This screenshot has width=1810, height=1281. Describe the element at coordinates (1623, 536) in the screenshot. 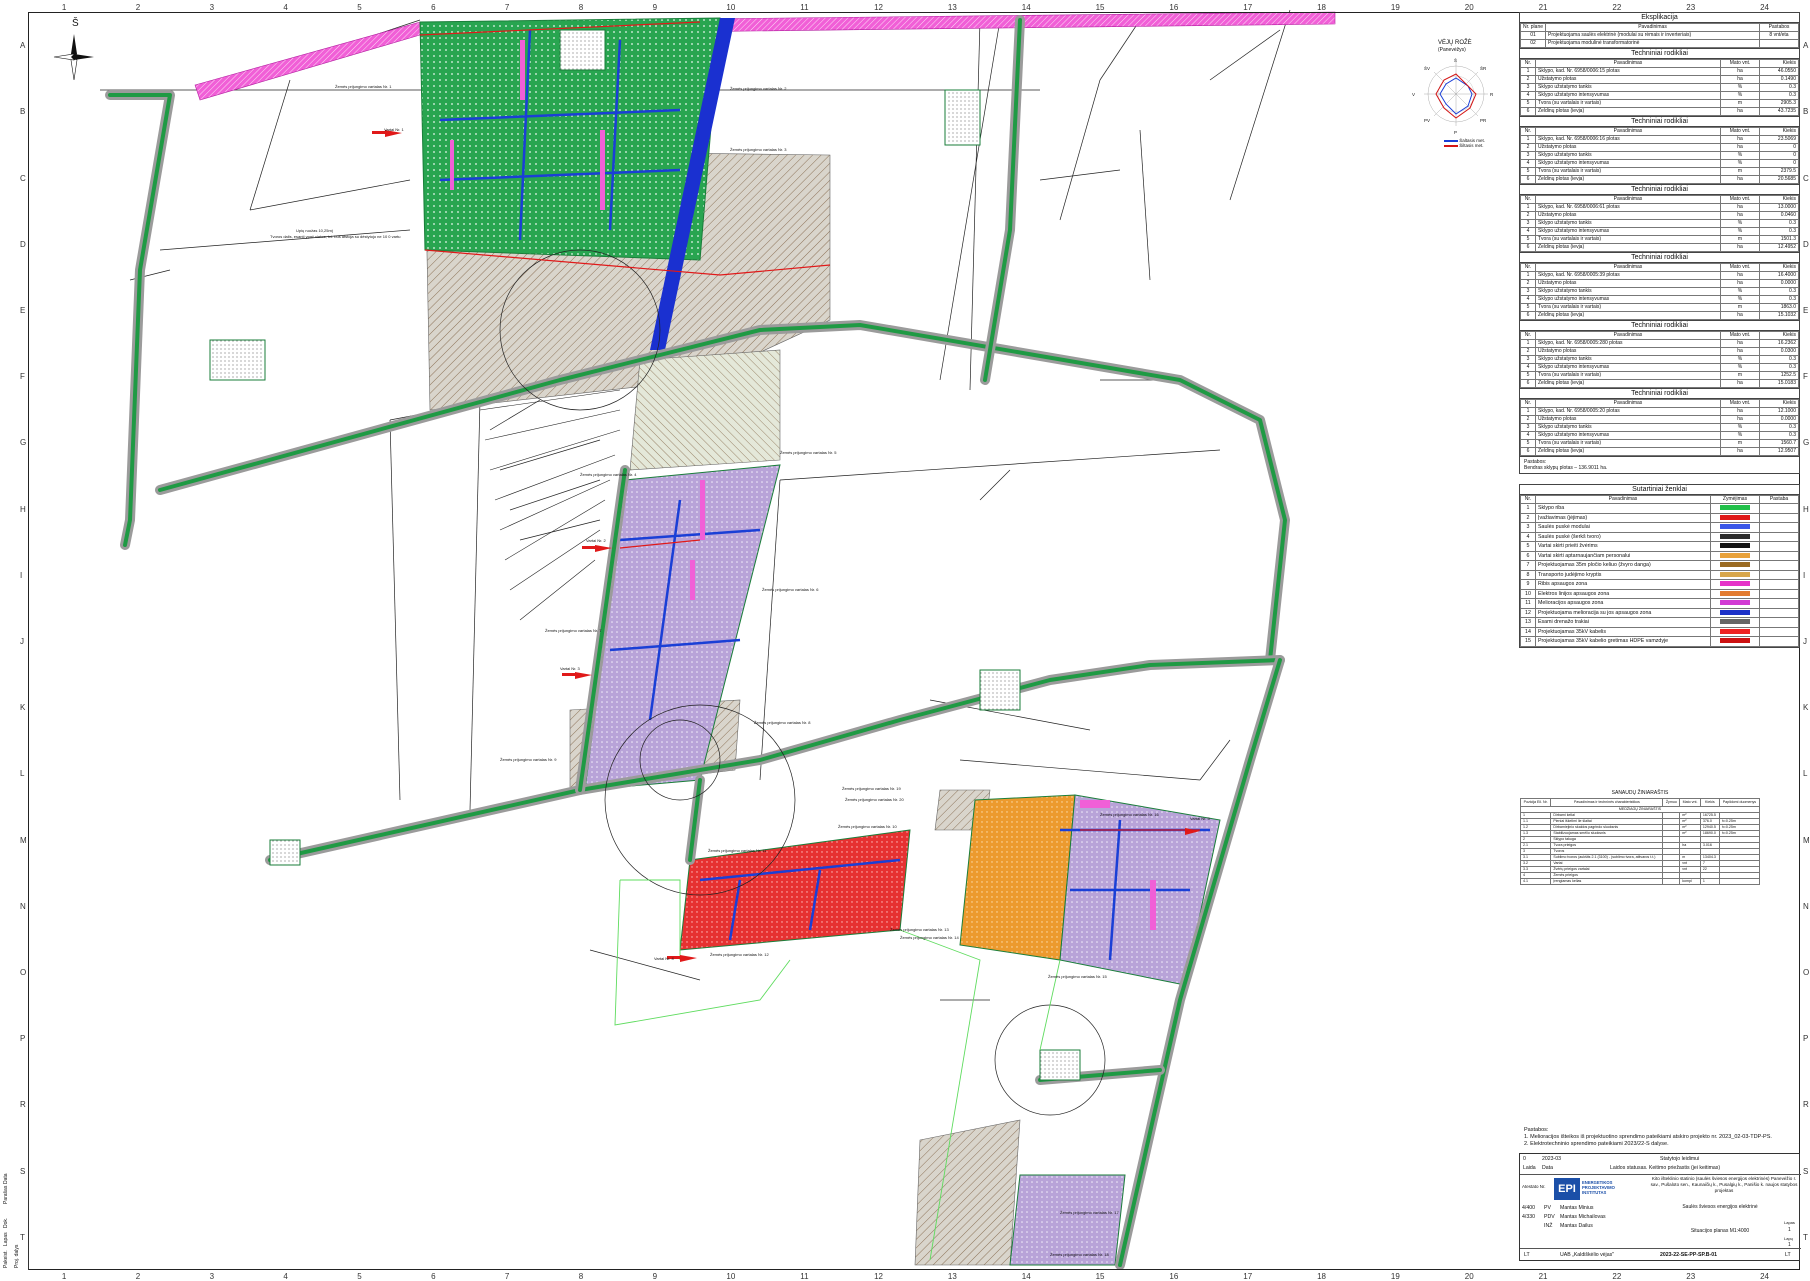

I see `legend-label: Saulės puskė (šerkš tvoro)` at that location.